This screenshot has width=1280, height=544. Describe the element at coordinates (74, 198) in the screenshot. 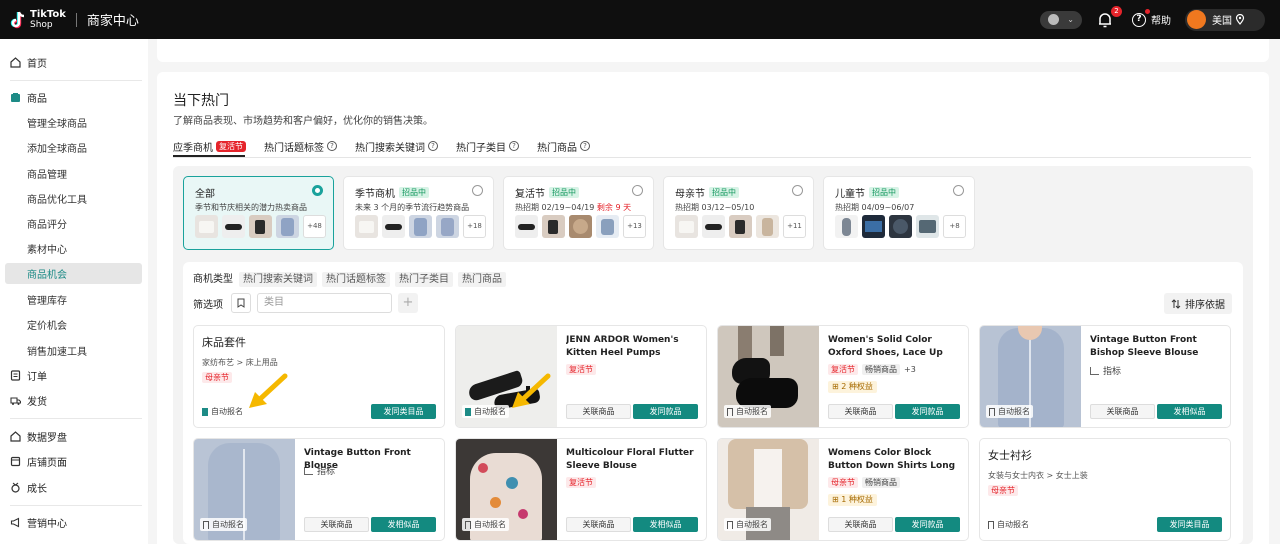

I see `sidebar-item-optimize: 商品优化工具` at that location.